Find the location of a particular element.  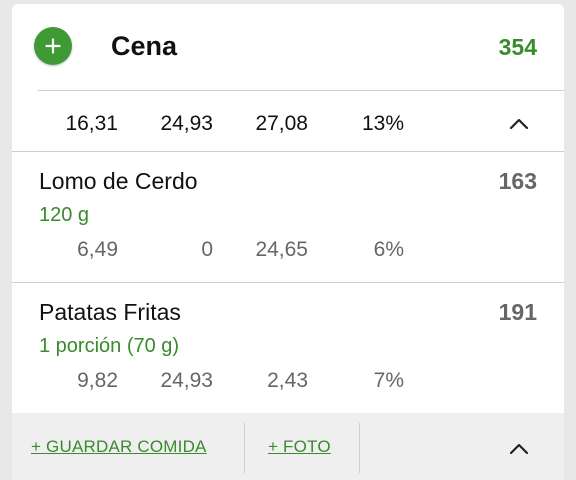

meal-summary-row: 16,31 24,93 27,08 13% is located at coordinates (288, 121).